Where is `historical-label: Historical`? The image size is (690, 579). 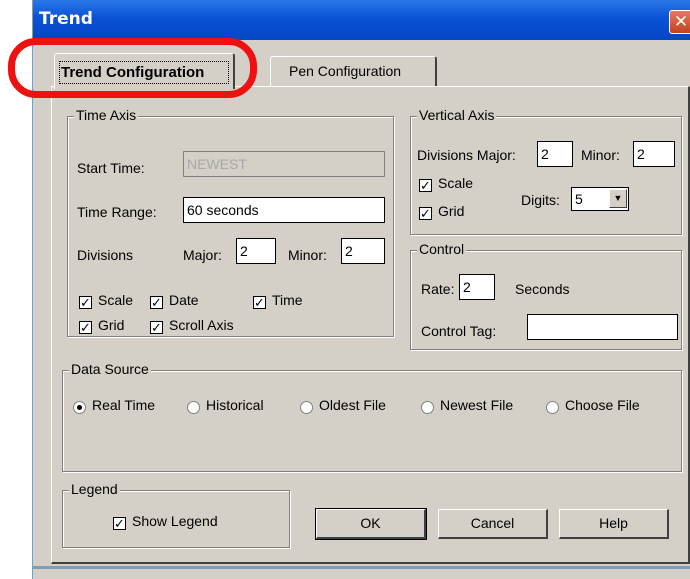 historical-label: Historical is located at coordinates (235, 405).